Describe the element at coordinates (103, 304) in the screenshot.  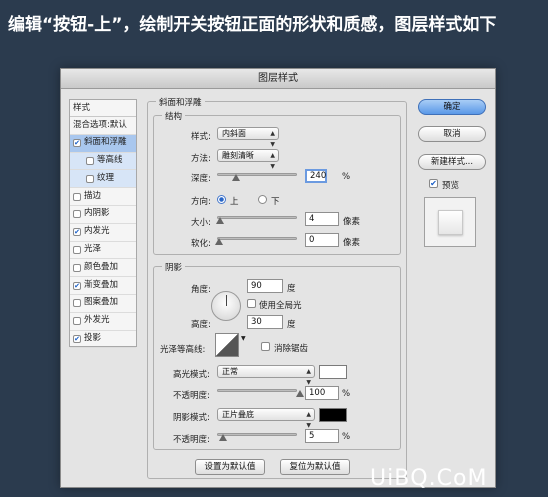
I see `style-item-pattern-overlay: 图案叠加` at that location.